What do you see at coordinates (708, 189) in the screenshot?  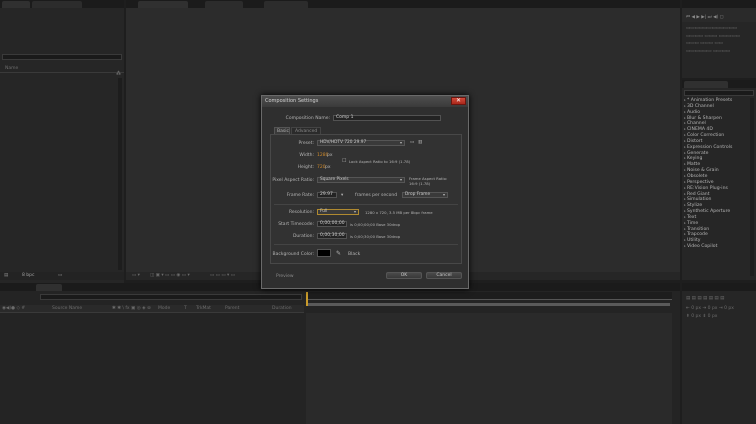 I see `effects-category: RE:Vision Plug-ins` at bounding box center [708, 189].